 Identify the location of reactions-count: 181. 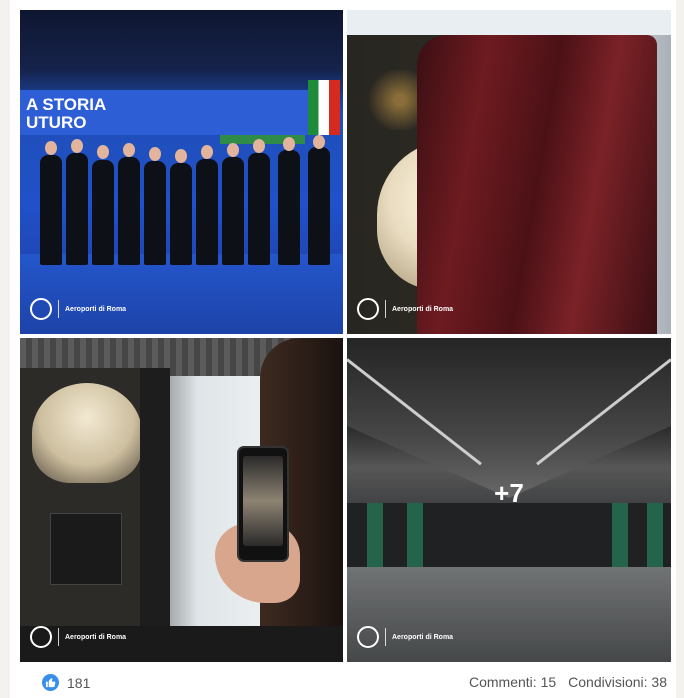
(78, 683).